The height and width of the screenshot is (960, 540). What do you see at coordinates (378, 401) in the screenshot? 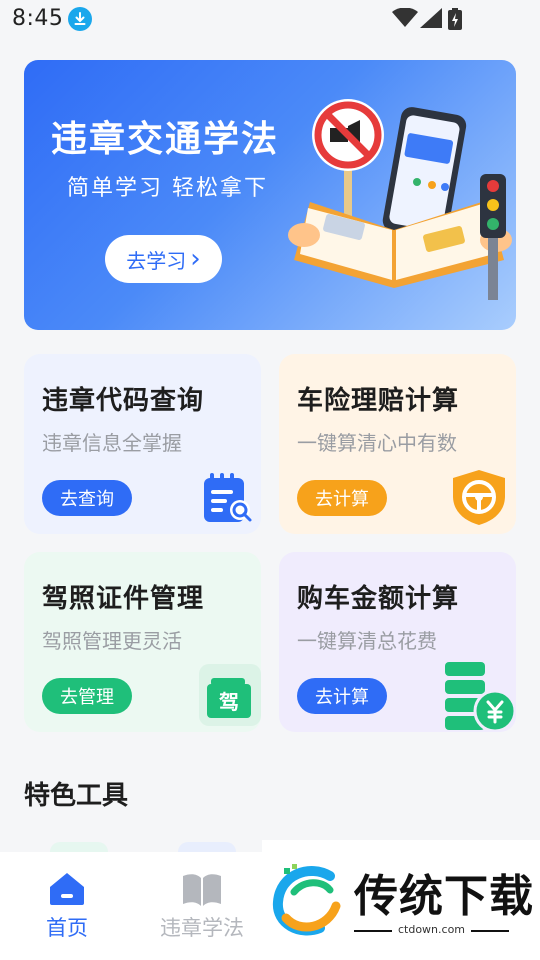
I see `card-title: 车险理赔计算` at bounding box center [378, 401].